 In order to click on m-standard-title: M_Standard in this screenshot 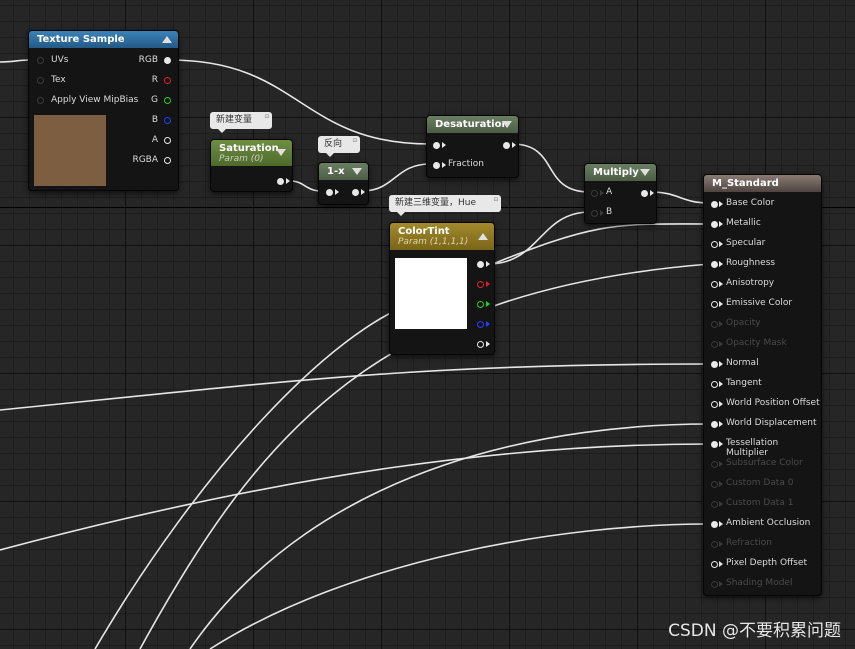, I will do `click(745, 183)`.